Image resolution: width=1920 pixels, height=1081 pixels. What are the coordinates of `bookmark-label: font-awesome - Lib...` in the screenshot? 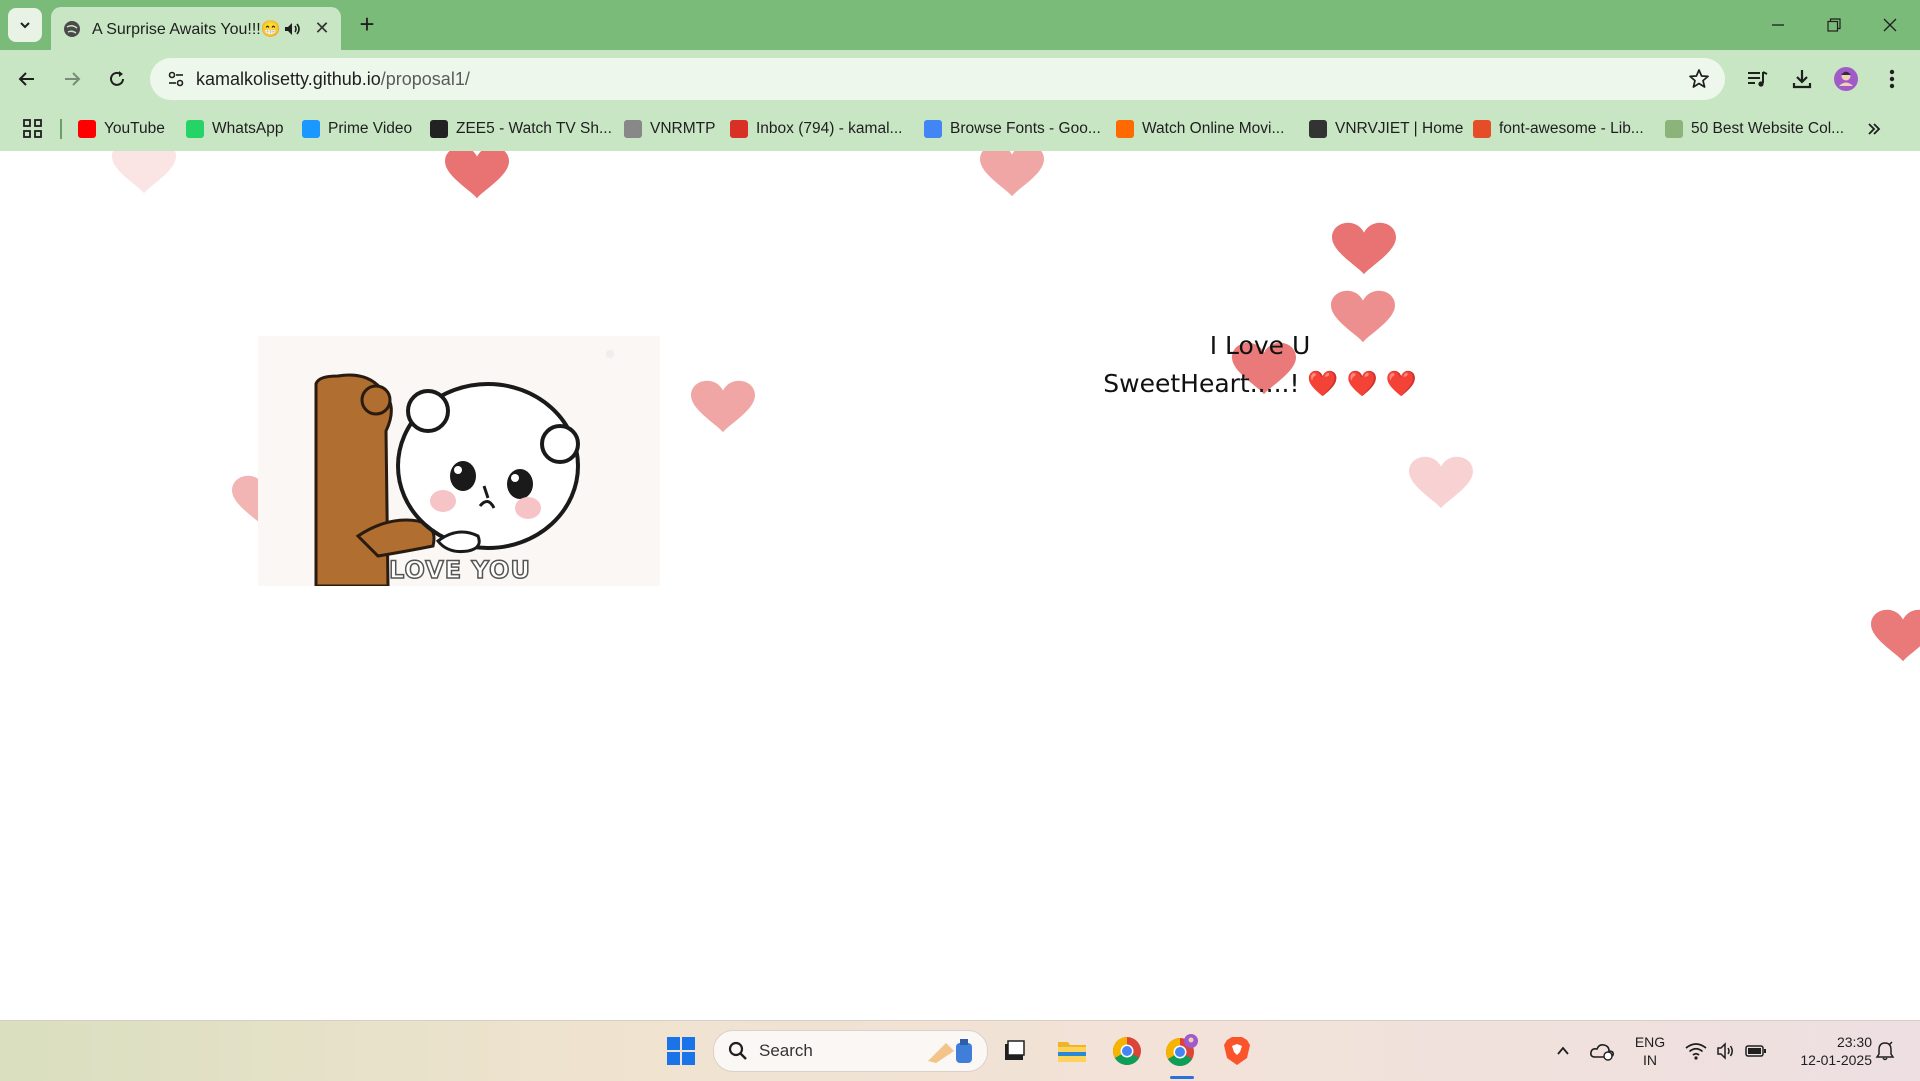 It's located at (1571, 128).